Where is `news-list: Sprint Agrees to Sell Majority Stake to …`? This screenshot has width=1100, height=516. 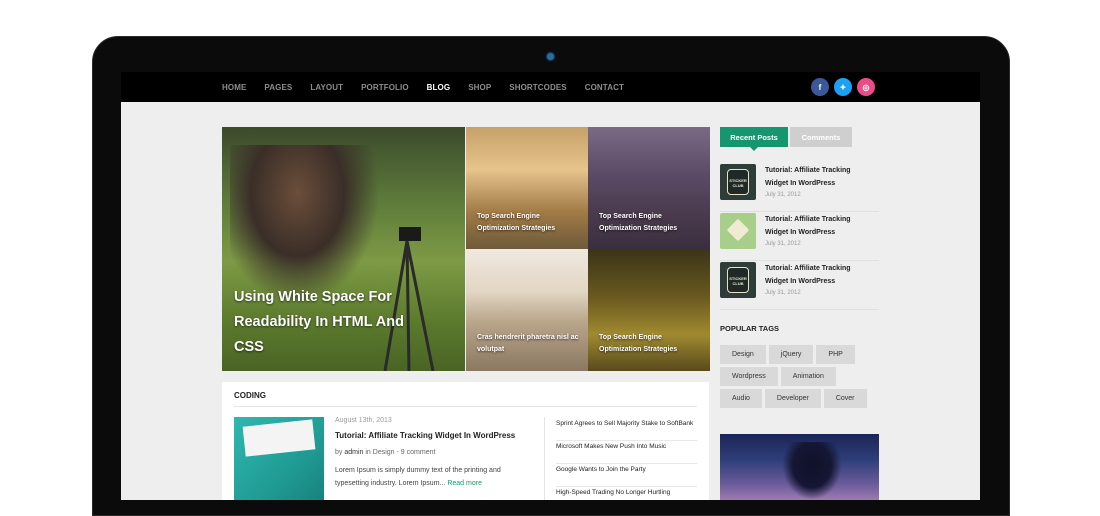 news-list: Sprint Agrees to Sell Majority Stake to … is located at coordinates (626, 459).